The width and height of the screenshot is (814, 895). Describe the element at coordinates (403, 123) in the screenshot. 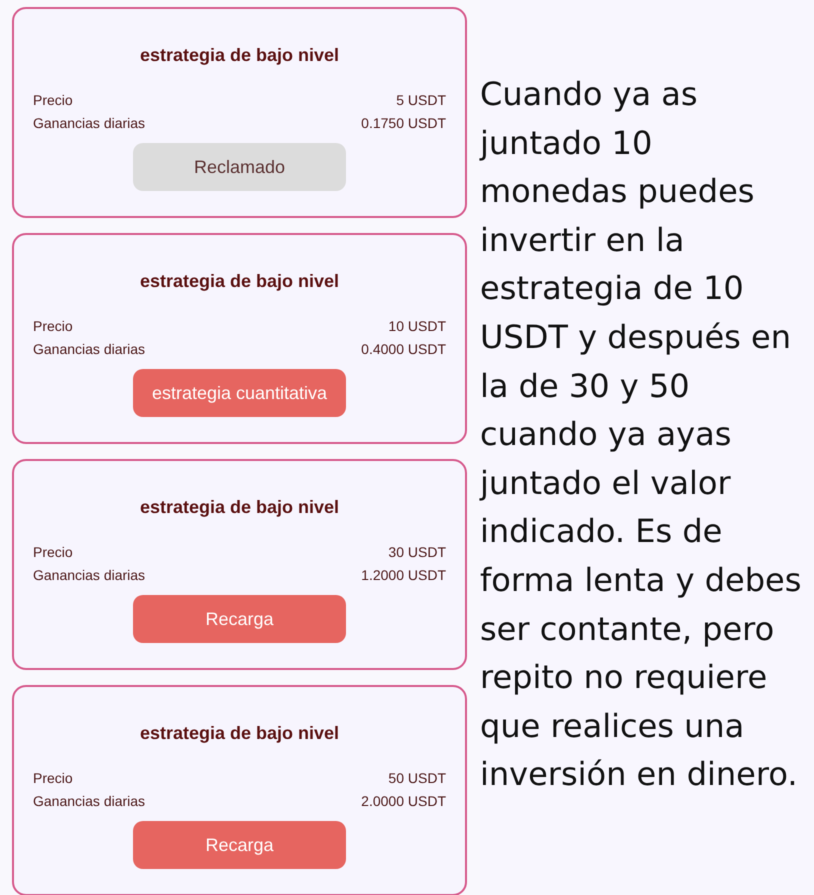

I see `earnings-value: 0.1750 USDT` at that location.